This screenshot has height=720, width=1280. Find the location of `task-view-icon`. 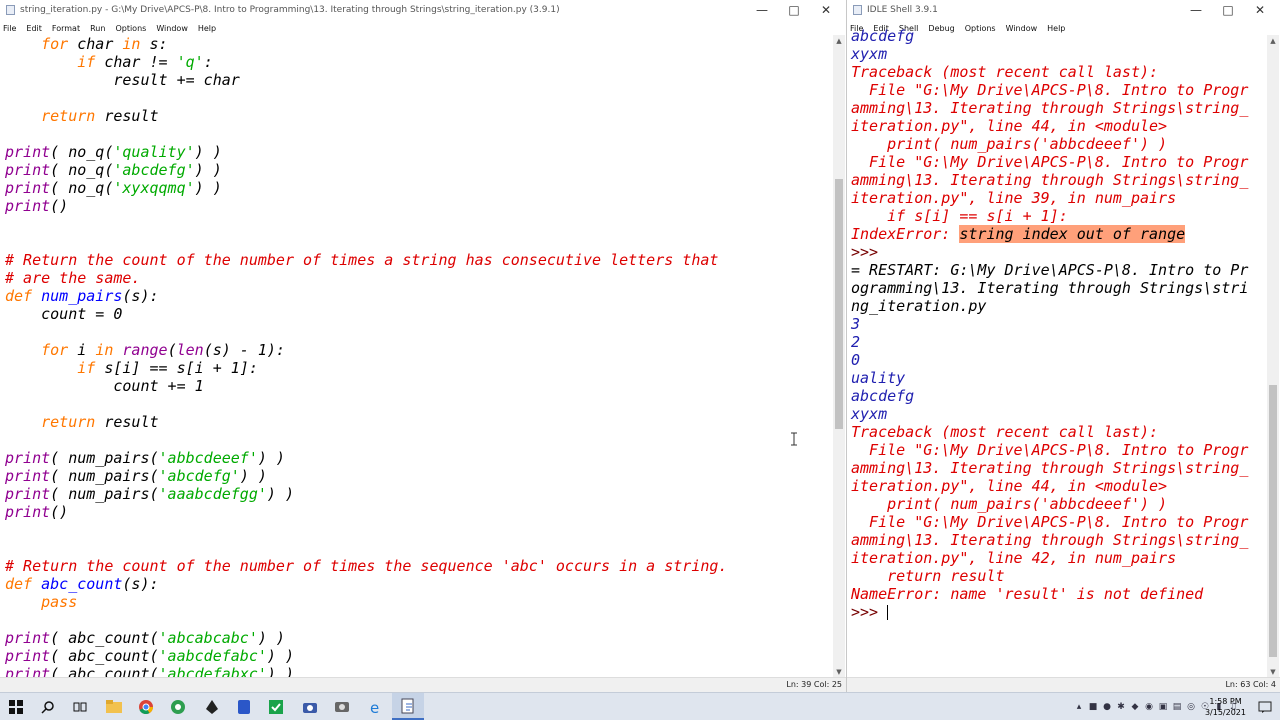

task-view-icon is located at coordinates (80, 706).